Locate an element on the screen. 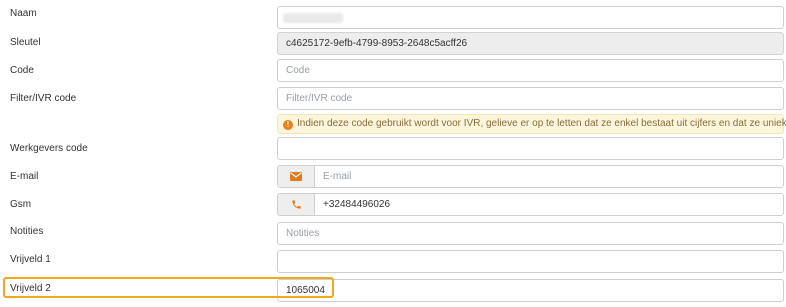 This screenshot has height=307, width=786. phone-icon is located at coordinates (296, 204).